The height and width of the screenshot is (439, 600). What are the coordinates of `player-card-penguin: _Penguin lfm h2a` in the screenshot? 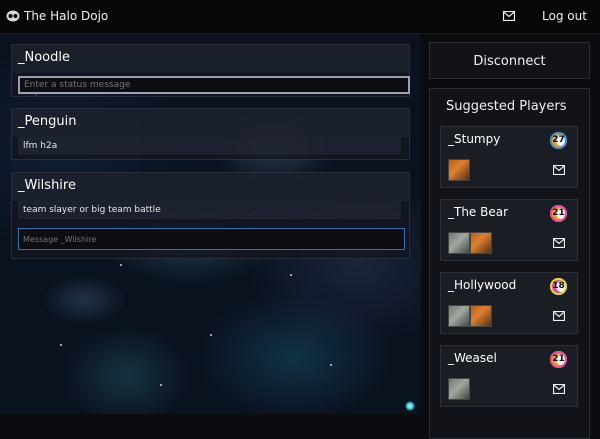 It's located at (210, 134).